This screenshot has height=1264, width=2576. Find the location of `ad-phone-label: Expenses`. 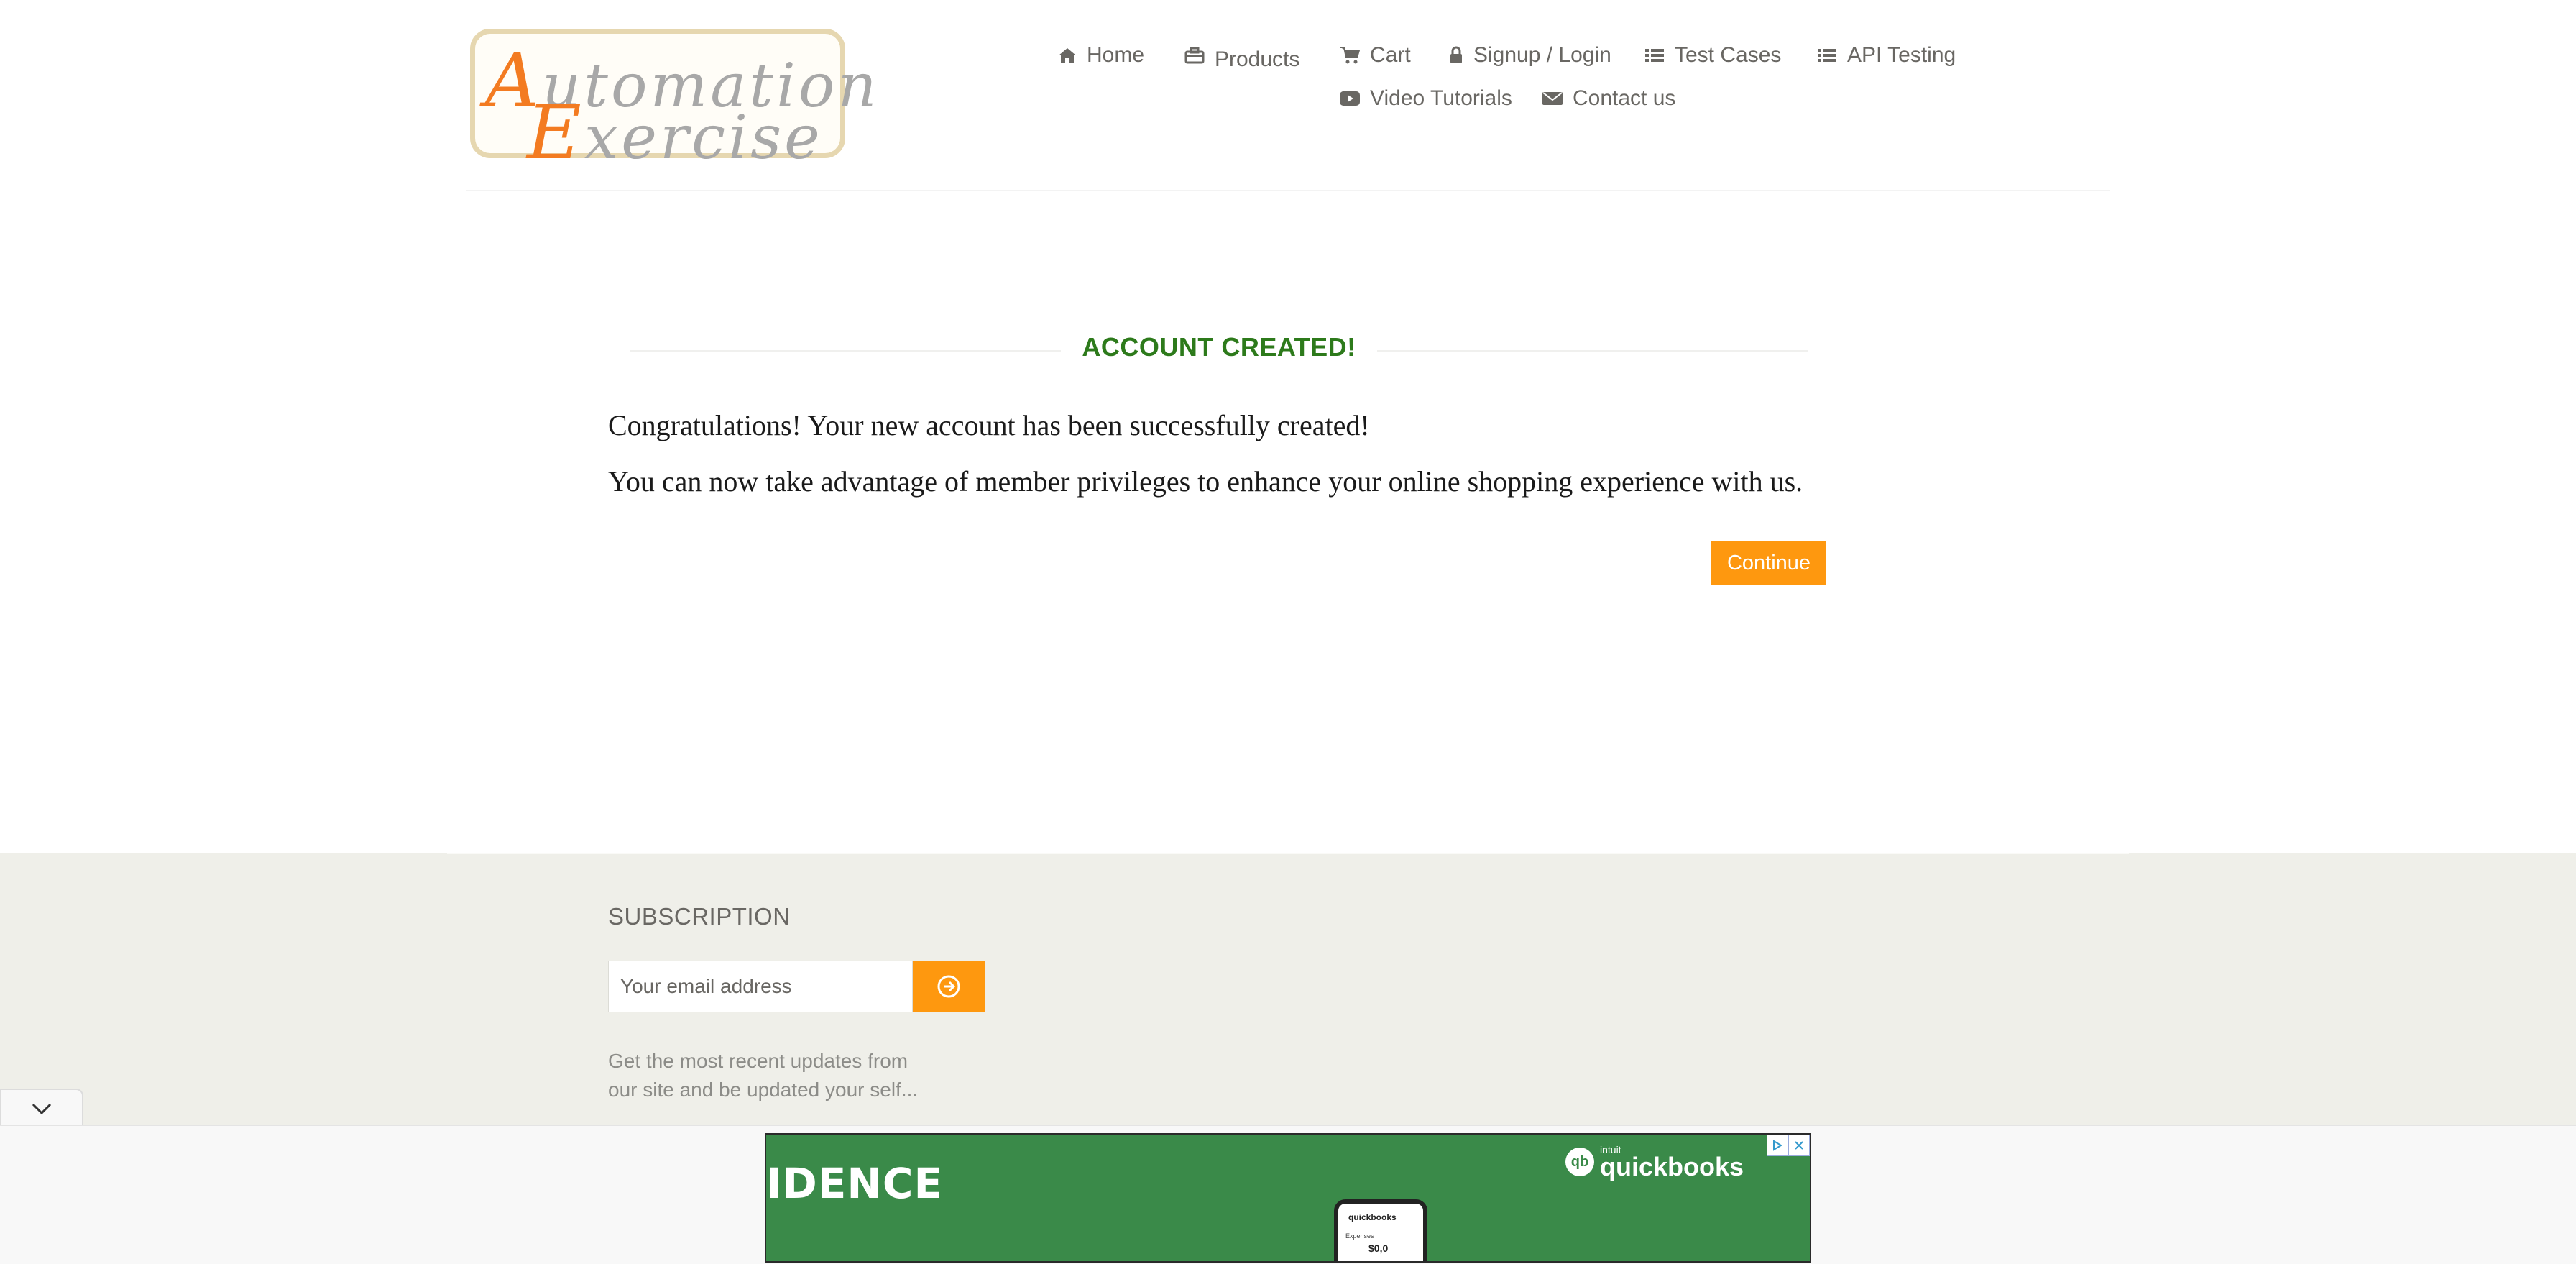

ad-phone-label: Expenses is located at coordinates (1360, 1236).